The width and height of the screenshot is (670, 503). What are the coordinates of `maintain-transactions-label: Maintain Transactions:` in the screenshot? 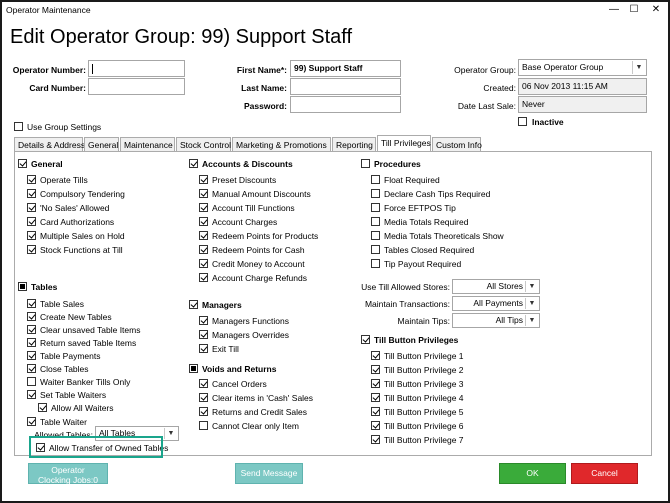 It's located at (407, 304).